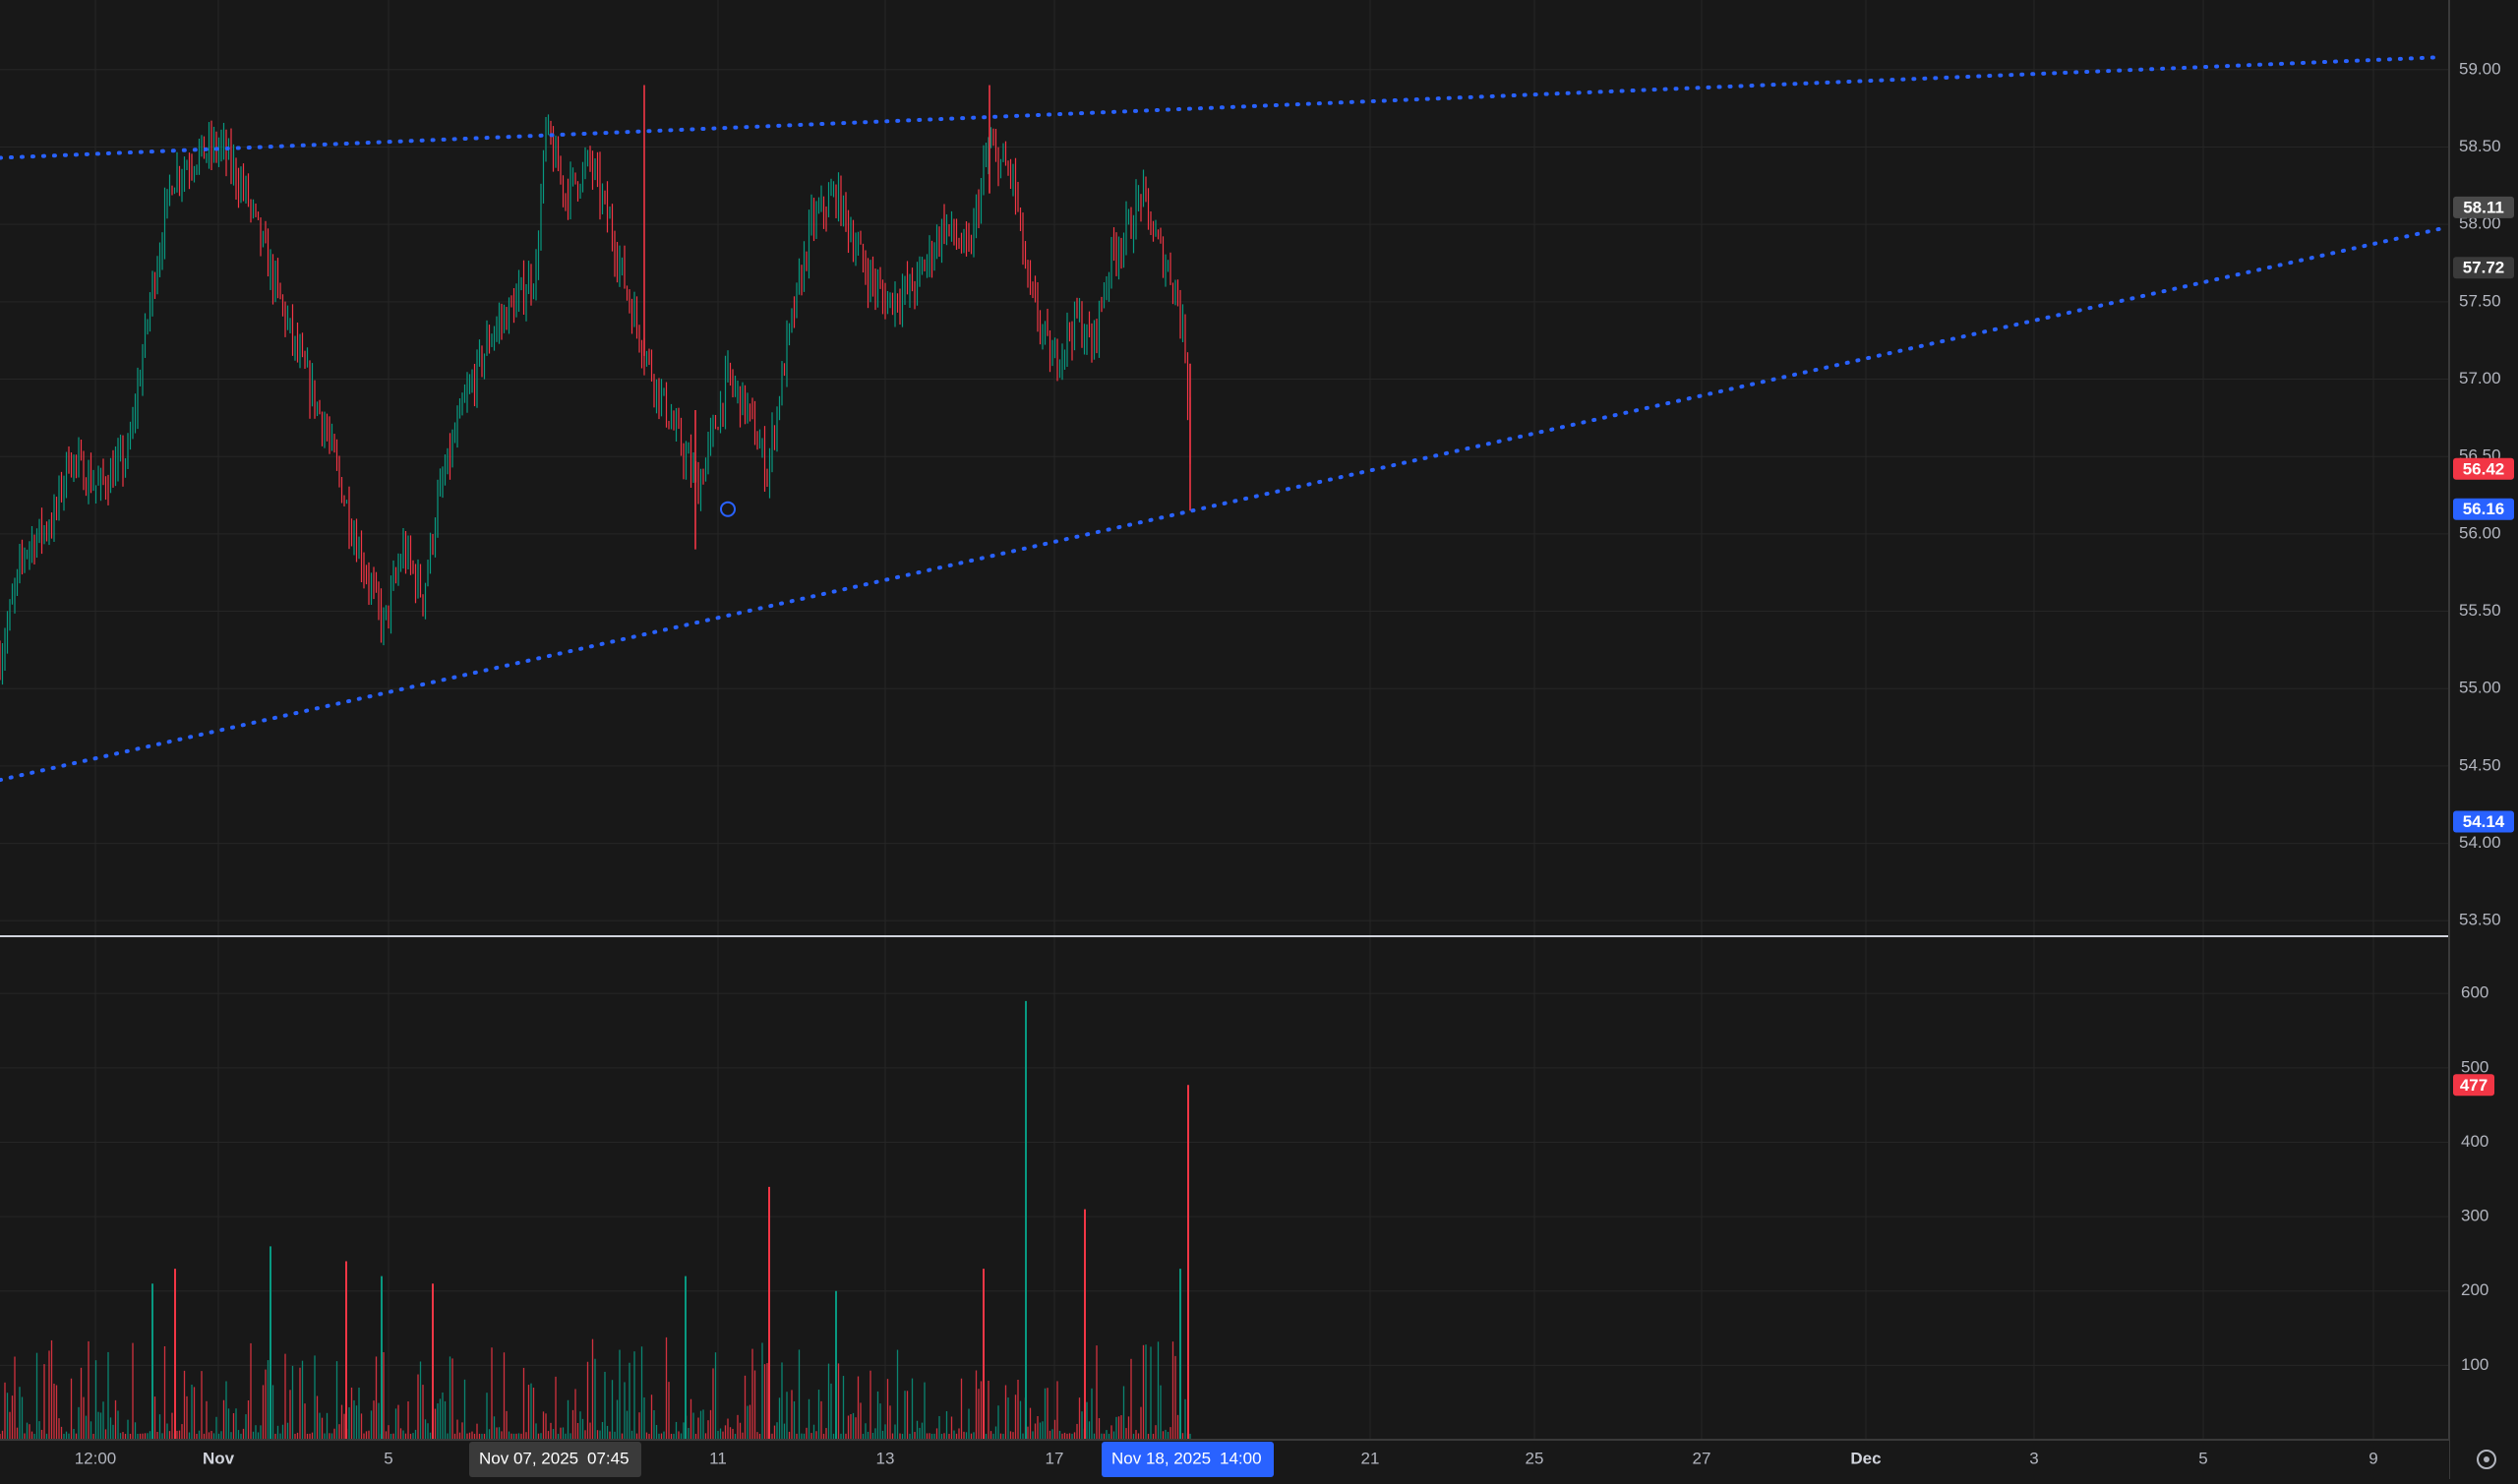  Describe the element at coordinates (2480, 842) in the screenshot. I see `price-tick-label: 54.00` at that location.